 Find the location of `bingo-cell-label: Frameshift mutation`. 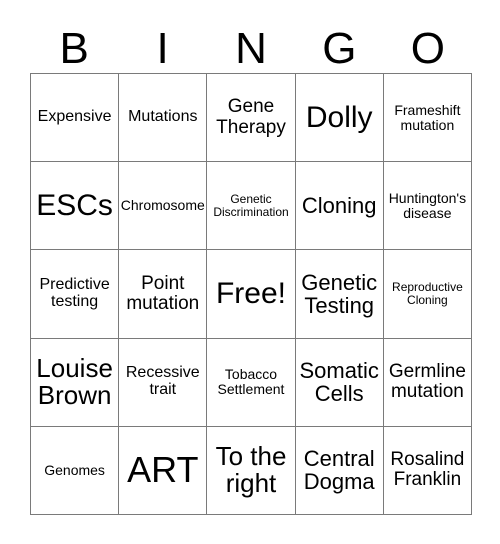

bingo-cell-label: Frameshift mutation is located at coordinates (427, 117).